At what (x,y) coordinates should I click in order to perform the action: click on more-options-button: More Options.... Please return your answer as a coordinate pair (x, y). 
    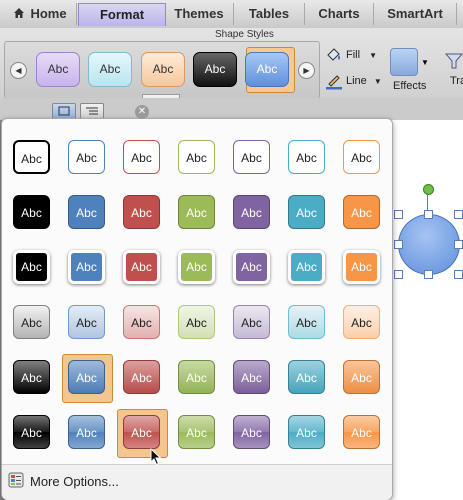
    Looking at the image, I should click on (197, 482).